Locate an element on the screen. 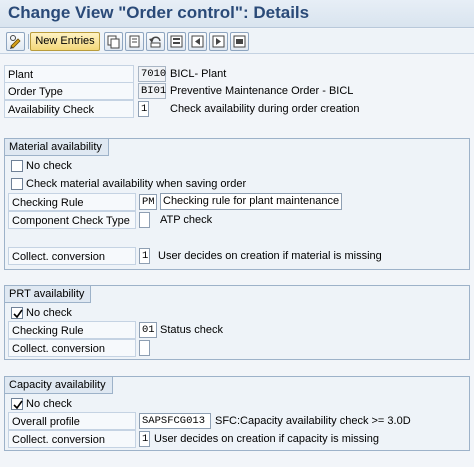 The height and width of the screenshot is (467, 474). overall-profile-description: SFC:Capacity availability check >= 3.0D is located at coordinates (313, 421).